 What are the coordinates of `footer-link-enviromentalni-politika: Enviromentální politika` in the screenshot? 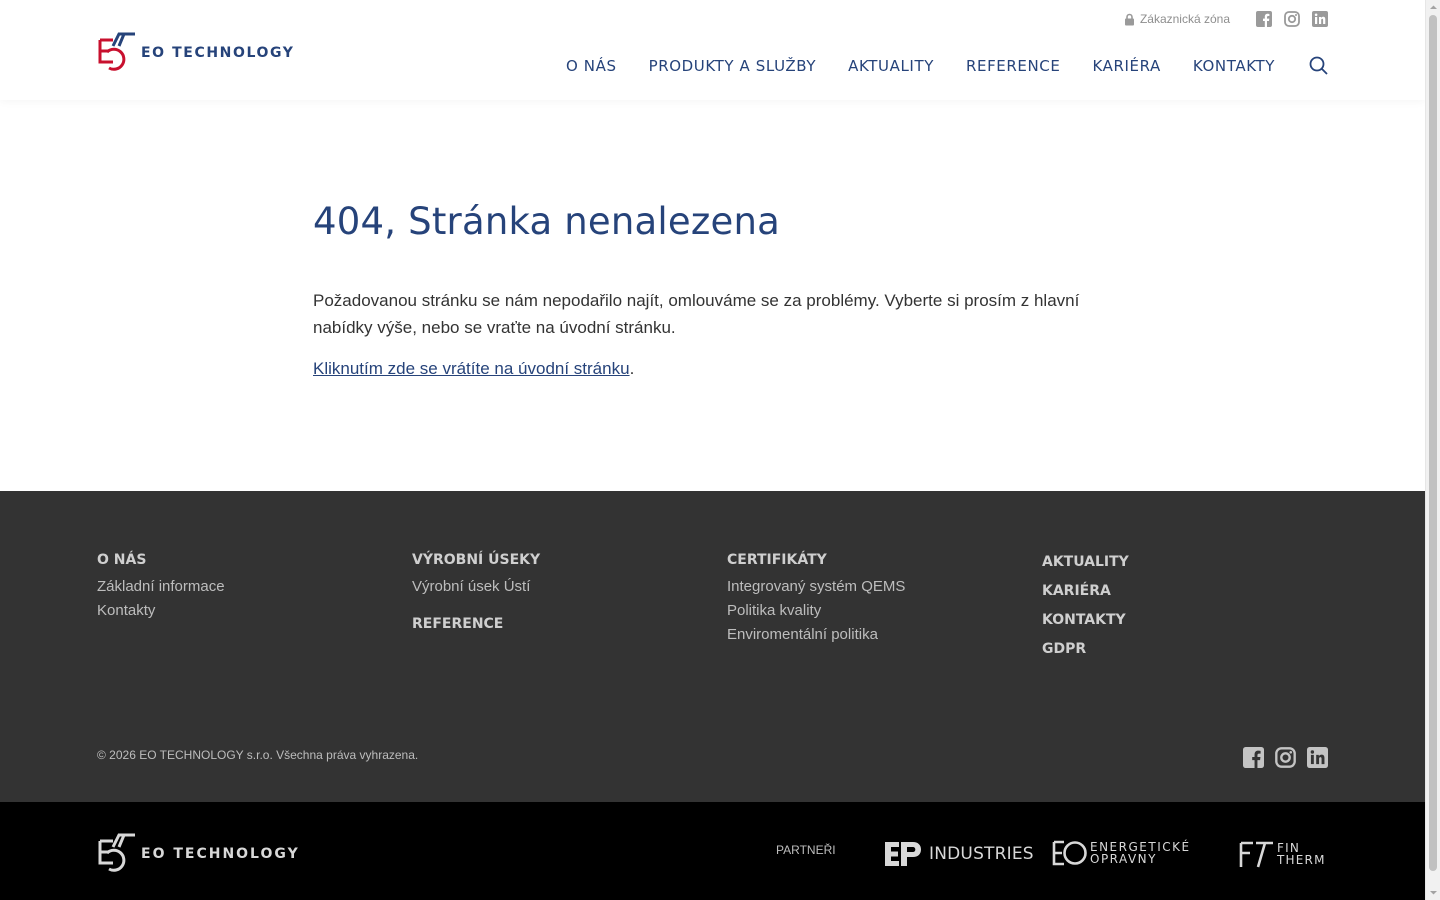 It's located at (816, 635).